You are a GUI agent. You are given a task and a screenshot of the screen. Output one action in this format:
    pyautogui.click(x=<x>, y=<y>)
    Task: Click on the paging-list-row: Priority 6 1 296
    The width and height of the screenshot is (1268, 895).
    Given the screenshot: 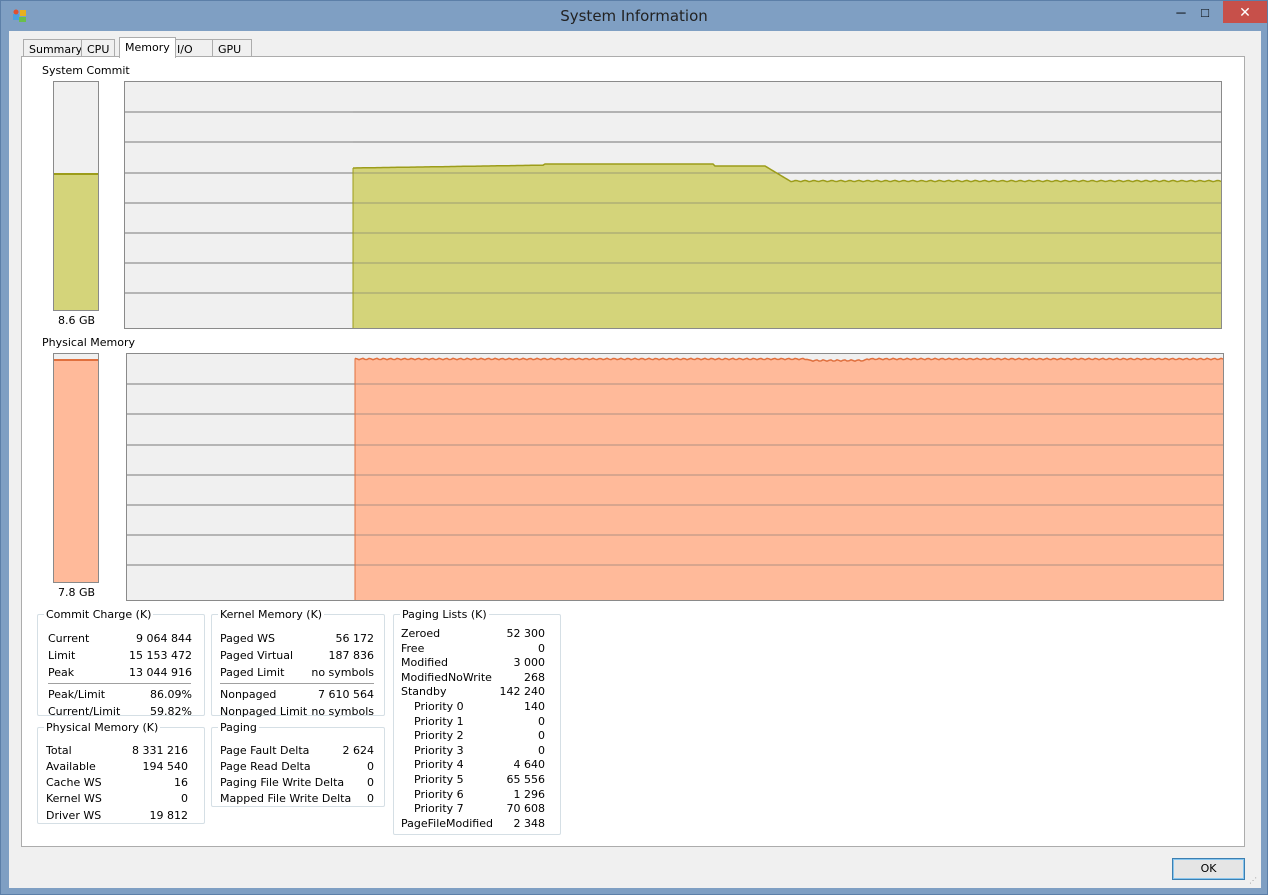 What is the action you would take?
    pyautogui.click(x=477, y=795)
    